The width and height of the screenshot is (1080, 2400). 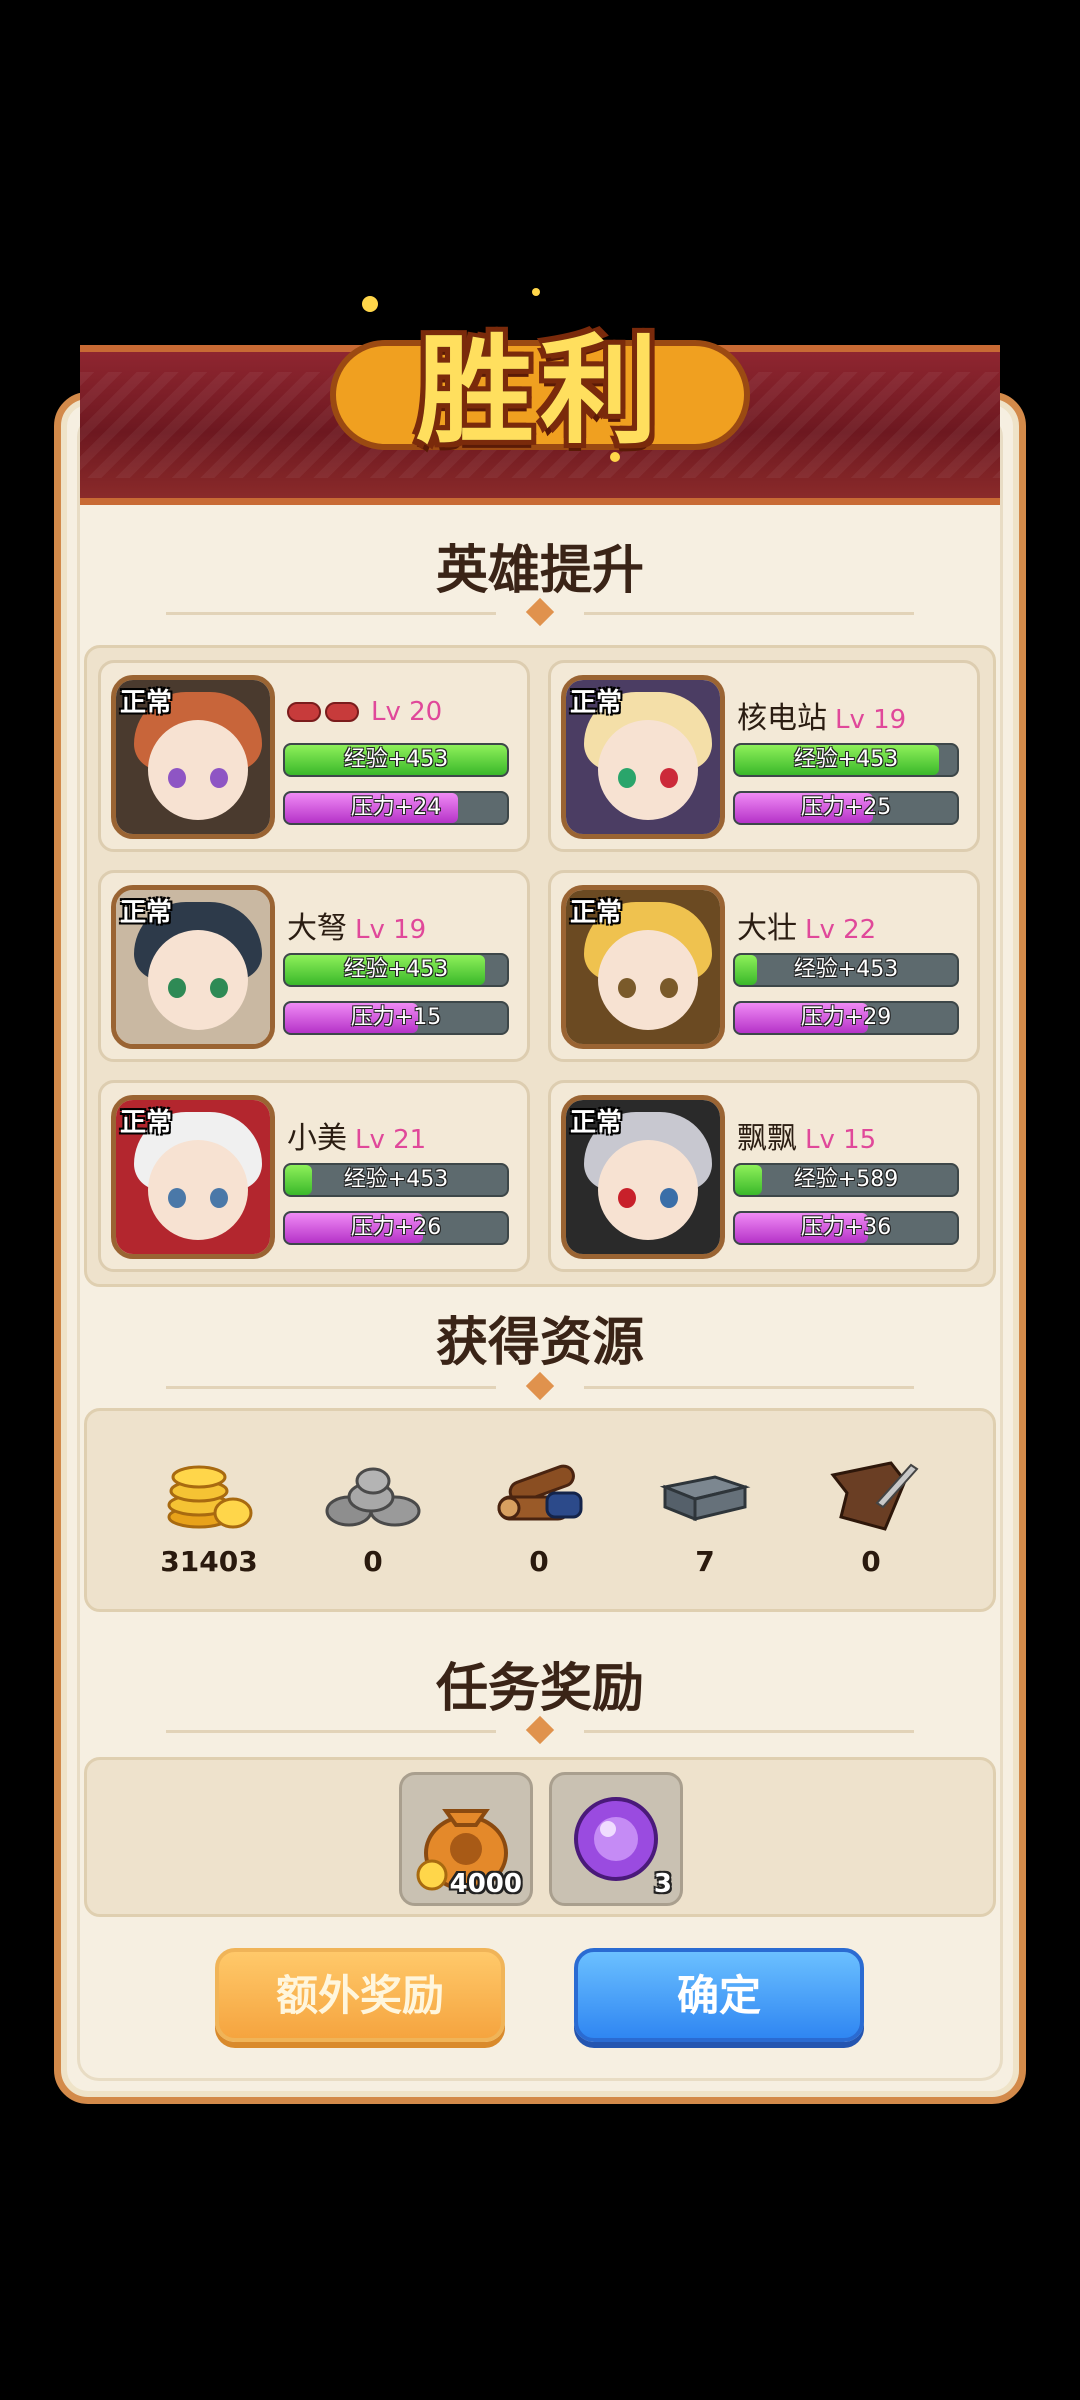 I want to click on hero-name: 大壮 Lv 22, so click(x=807, y=928).